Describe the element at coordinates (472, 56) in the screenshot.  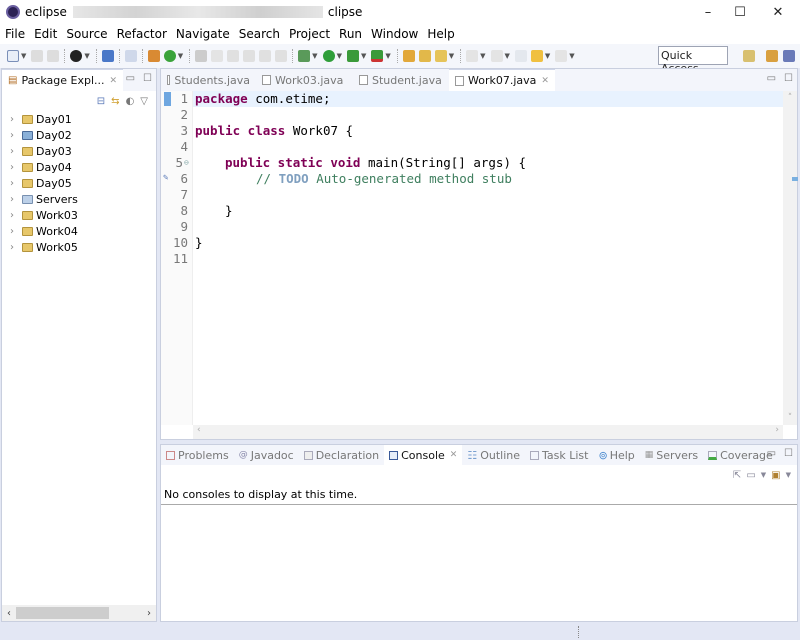
I see `next-annotation-icon` at that location.